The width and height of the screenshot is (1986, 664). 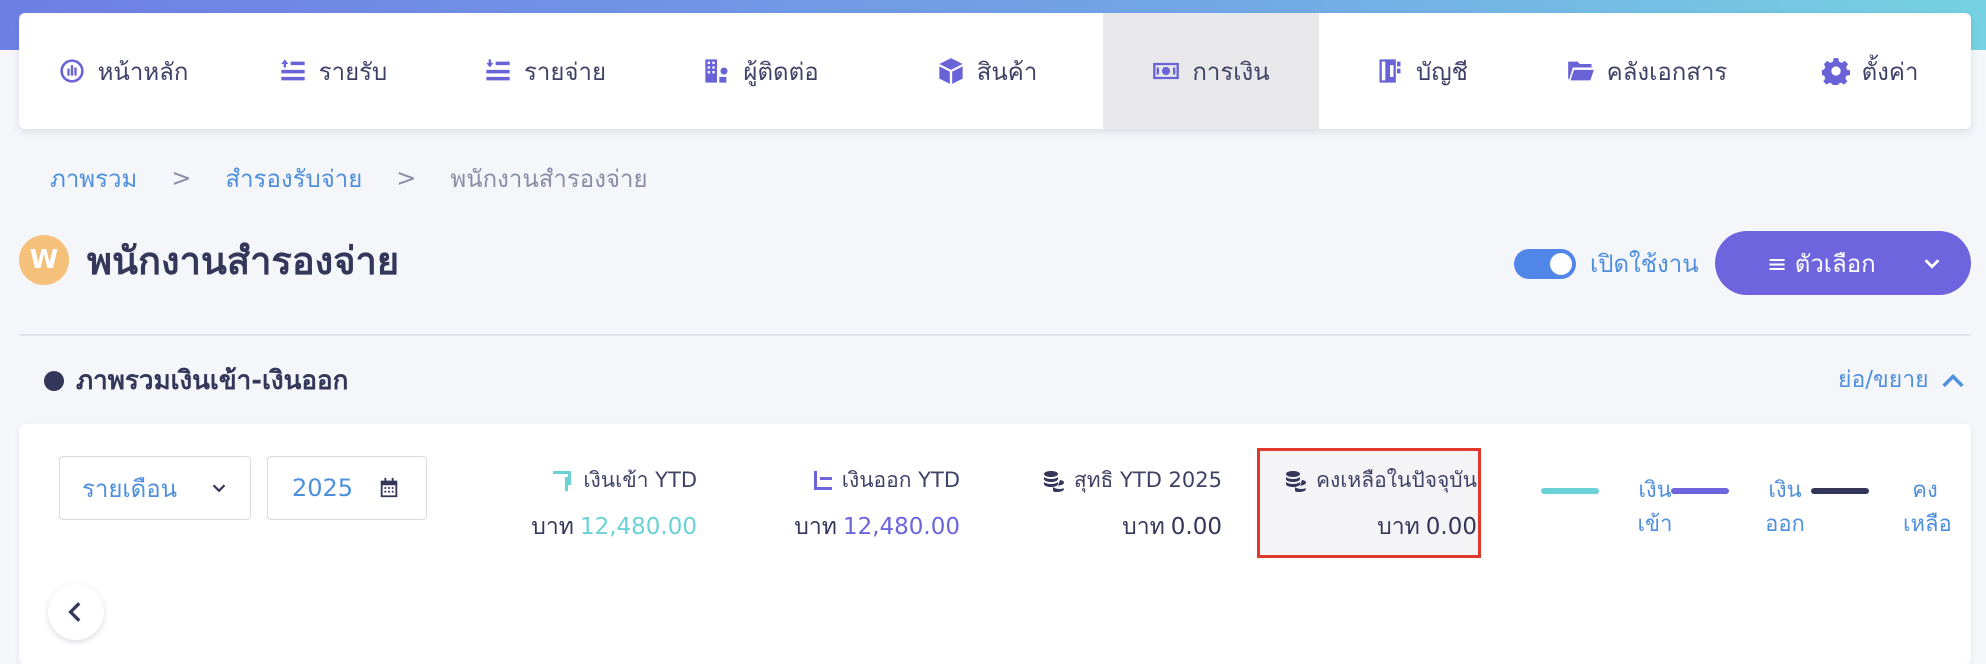 What do you see at coordinates (1644, 263) in the screenshot?
I see `enable-toggle-label: เปิดใช้งาน` at bounding box center [1644, 263].